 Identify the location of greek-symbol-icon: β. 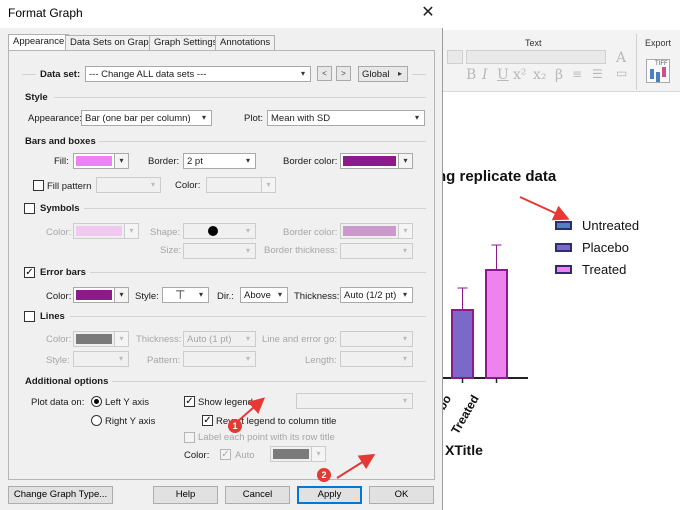
(559, 75).